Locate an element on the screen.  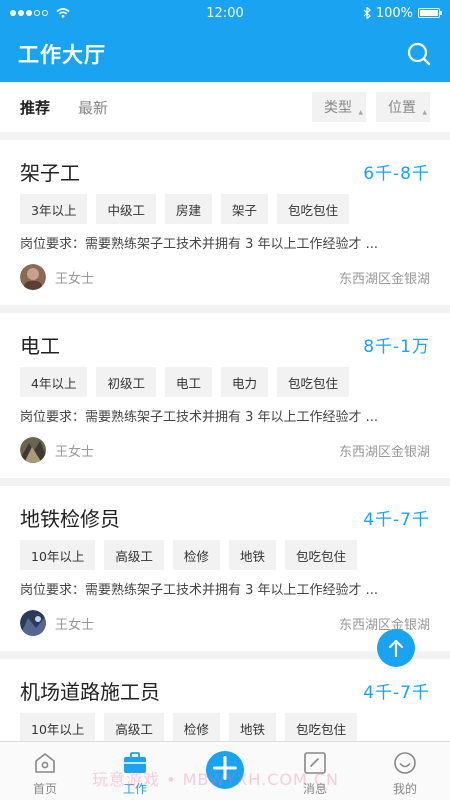
job-salary: 8千-1万 is located at coordinates (396, 346).